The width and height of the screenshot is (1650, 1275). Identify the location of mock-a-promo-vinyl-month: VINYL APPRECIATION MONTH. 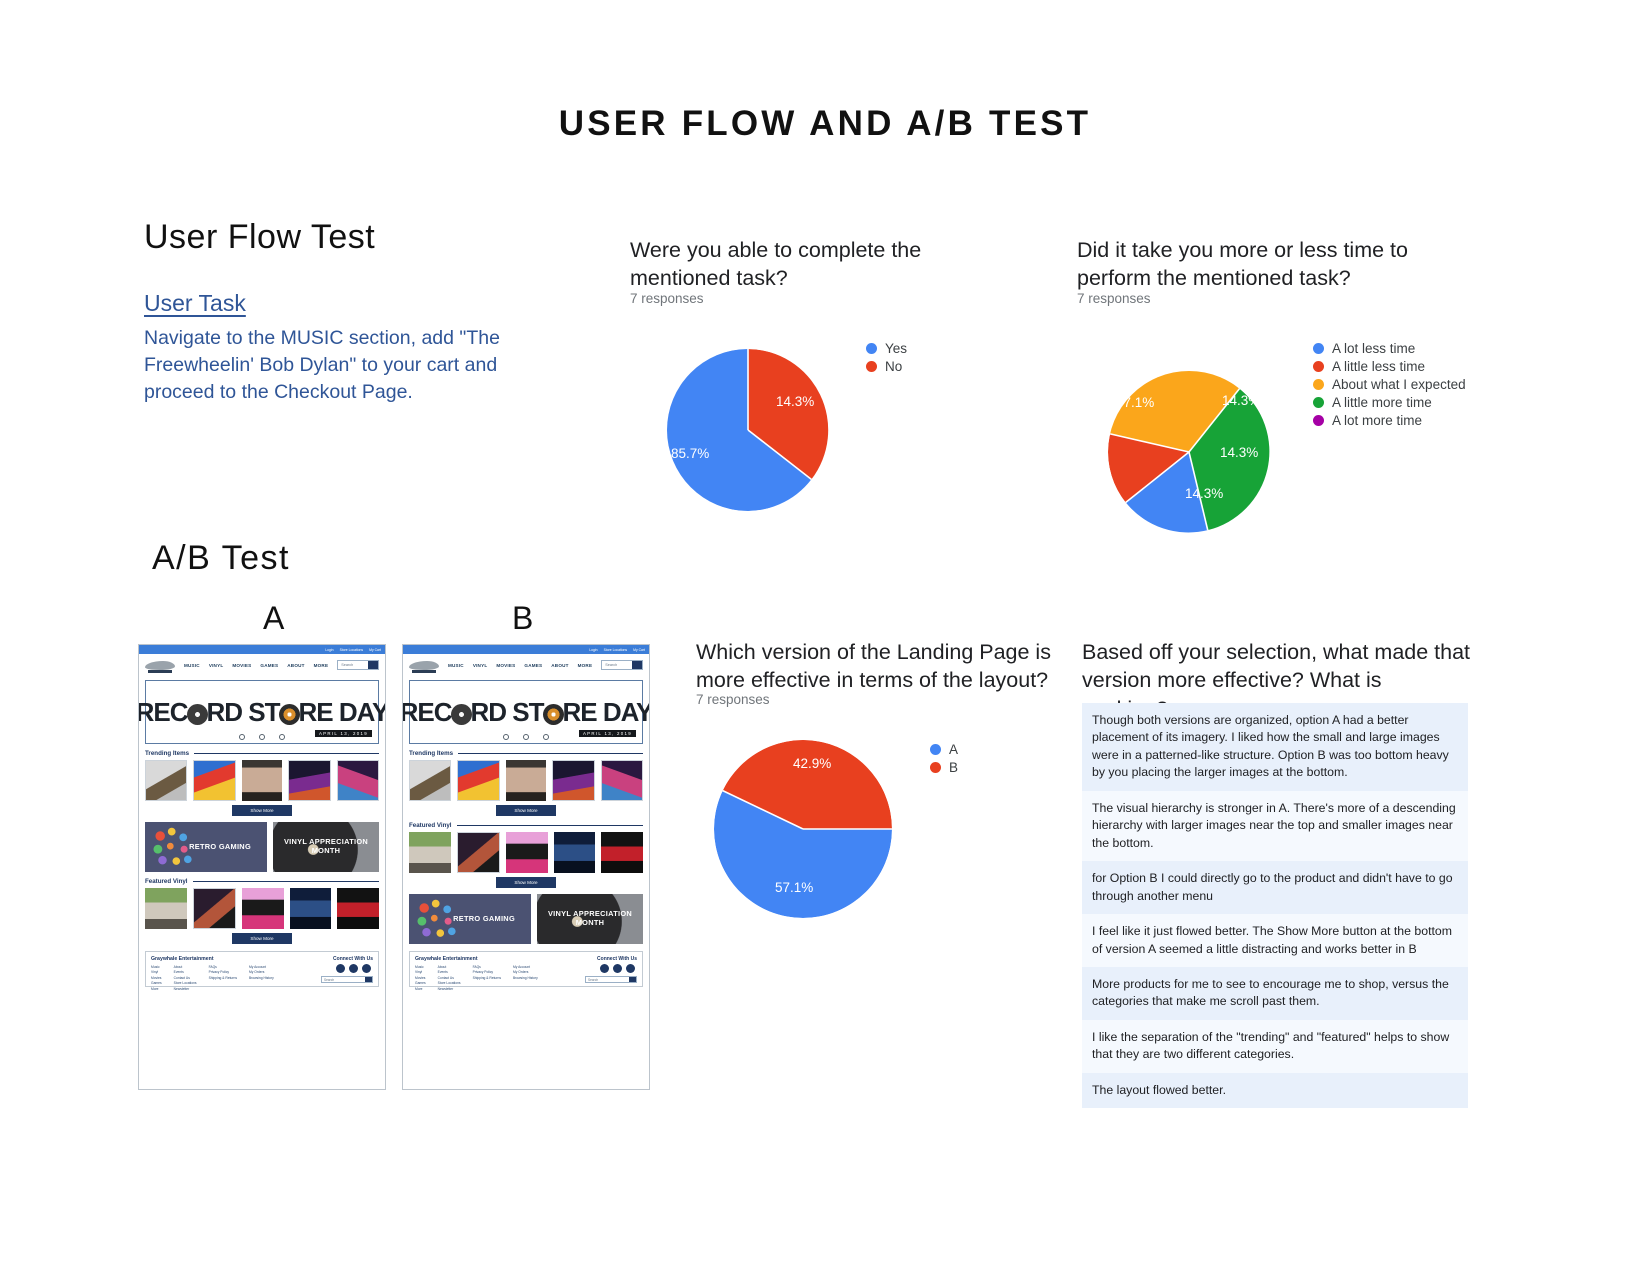
(326, 847).